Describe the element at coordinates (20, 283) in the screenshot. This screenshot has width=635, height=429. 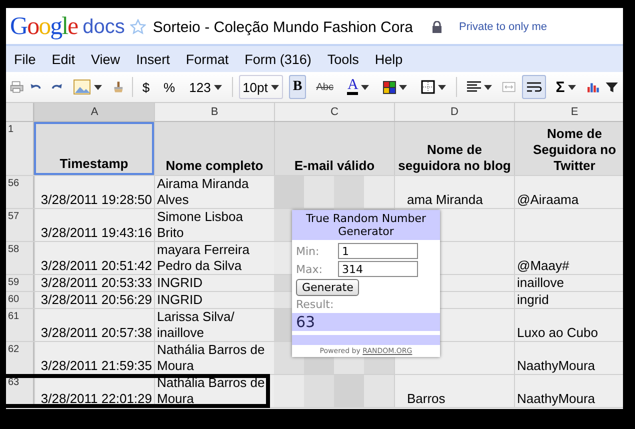
I see `row-number: 59` at that location.